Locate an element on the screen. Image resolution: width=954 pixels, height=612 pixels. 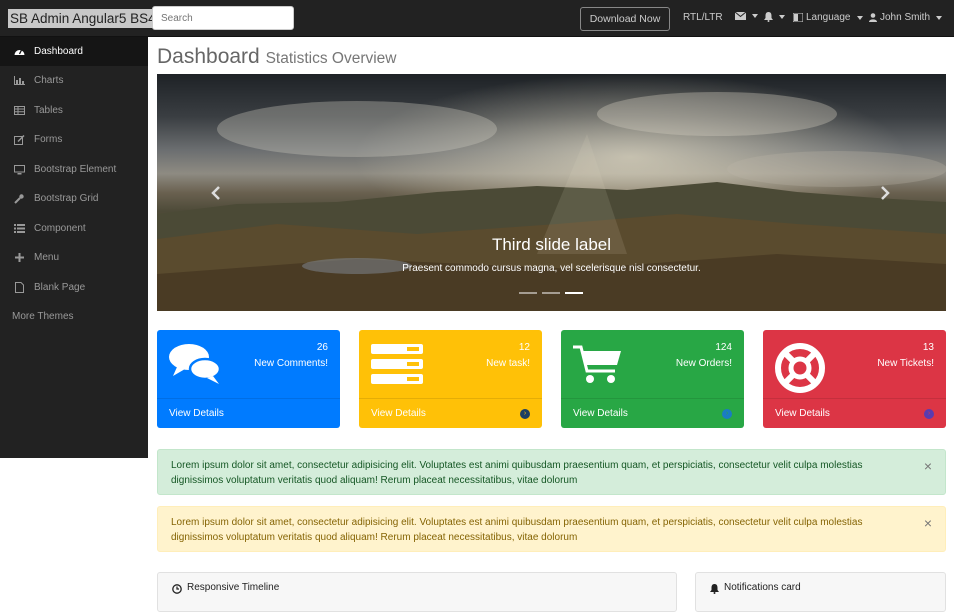
page-title: Dashboard Statistics Overview is located at coordinates (277, 57).